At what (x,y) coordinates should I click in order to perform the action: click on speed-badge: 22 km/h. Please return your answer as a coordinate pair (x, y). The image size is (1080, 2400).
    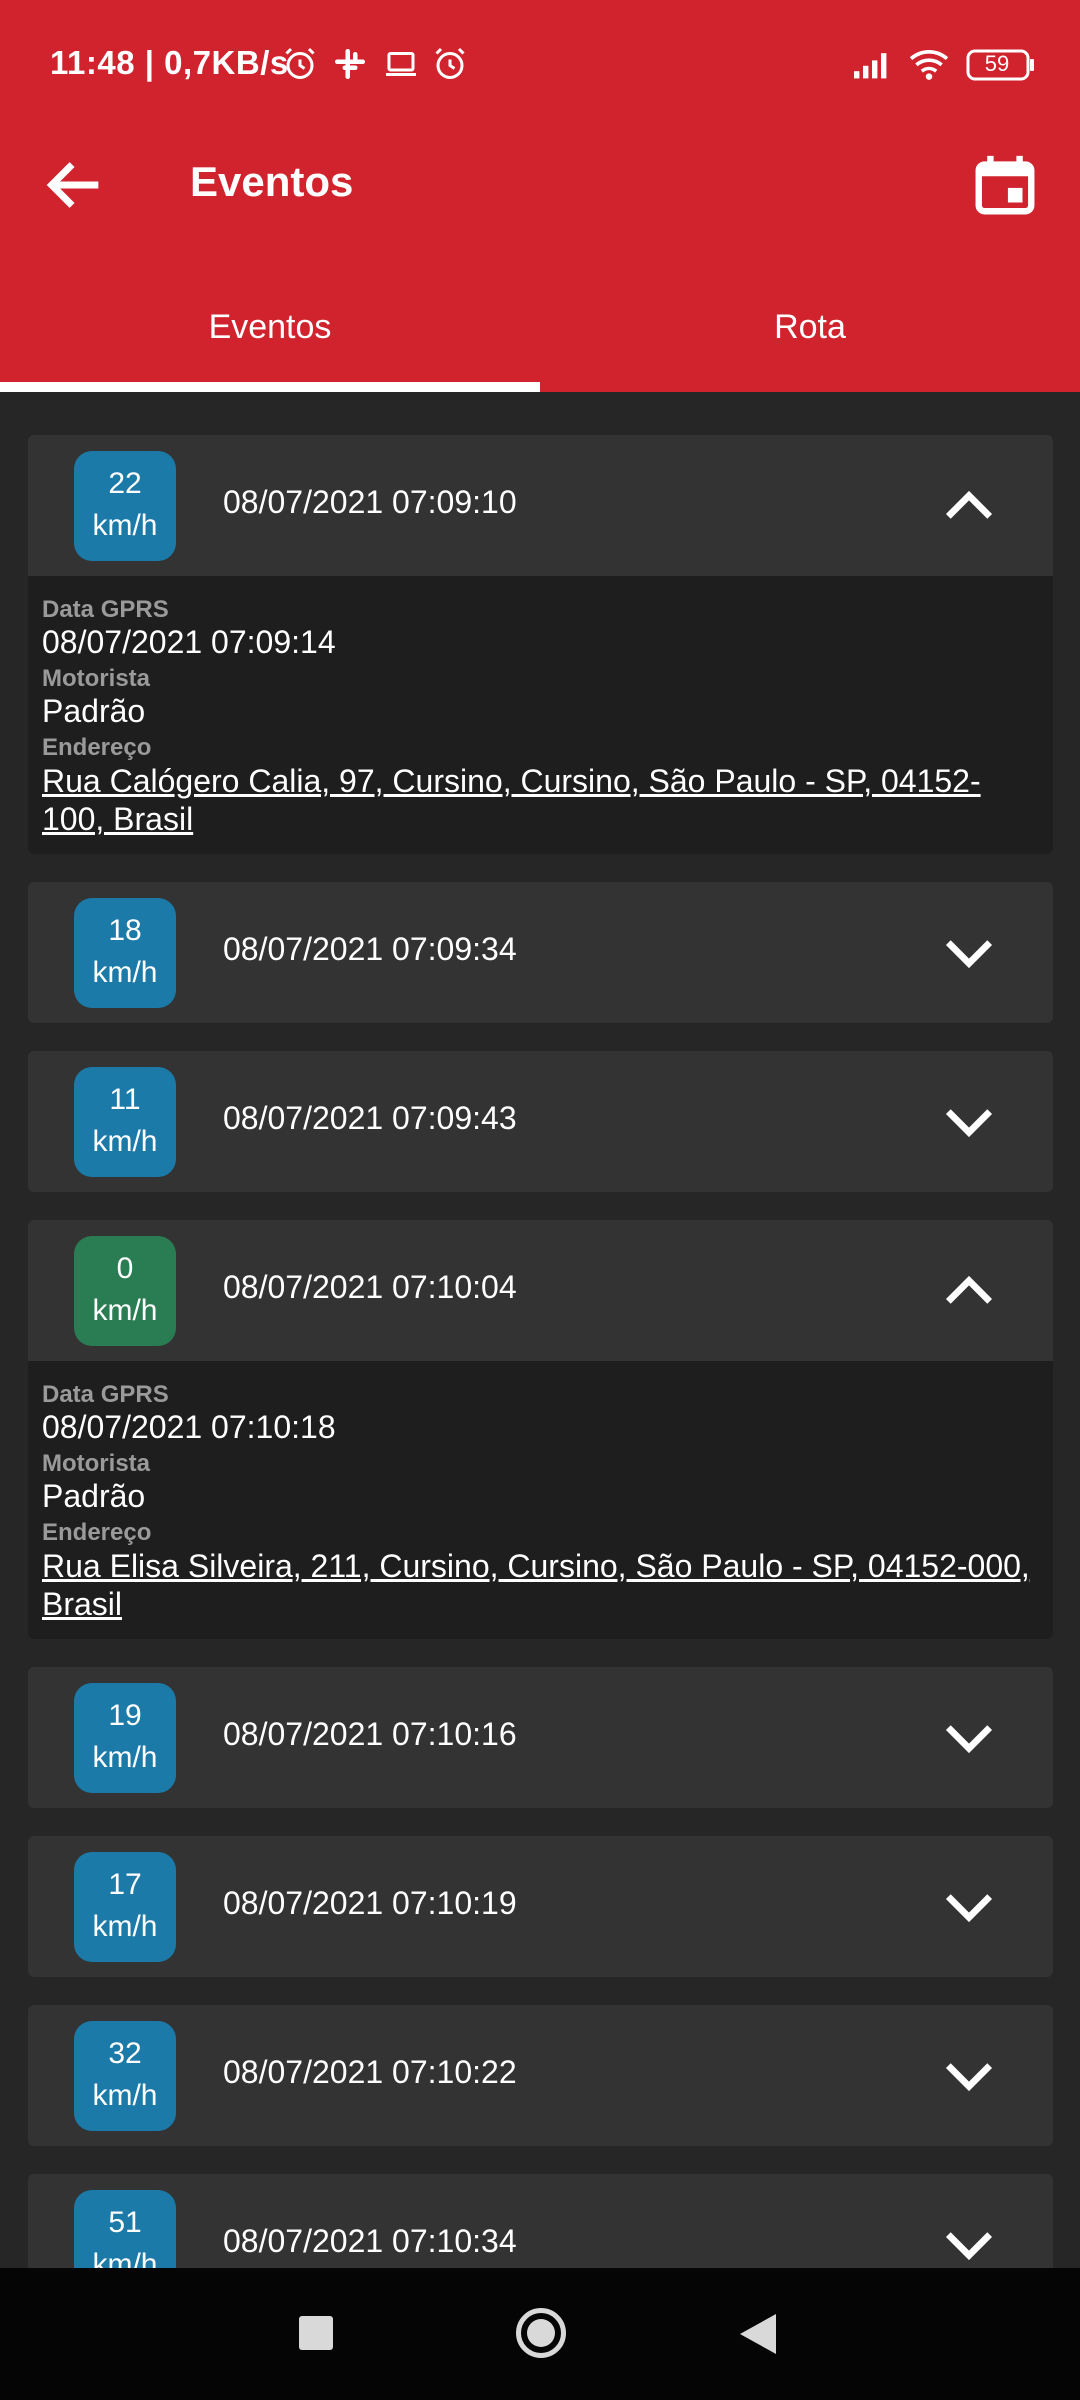
    Looking at the image, I should click on (125, 506).